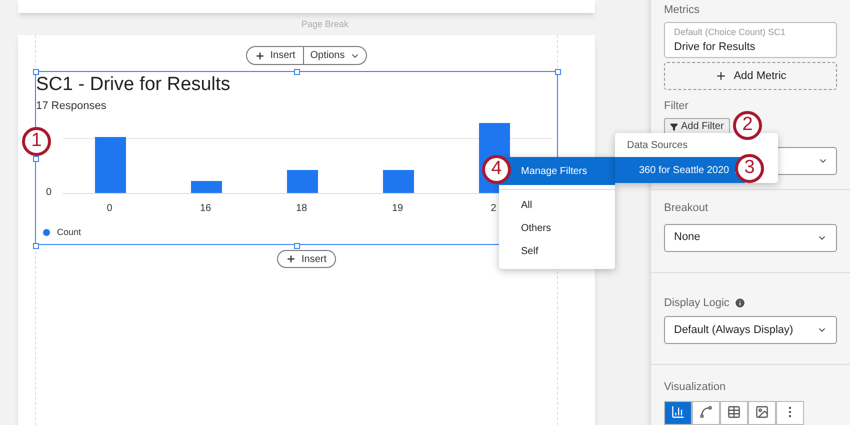 The width and height of the screenshot is (850, 425). I want to click on axis-category-label: 16, so click(206, 209).